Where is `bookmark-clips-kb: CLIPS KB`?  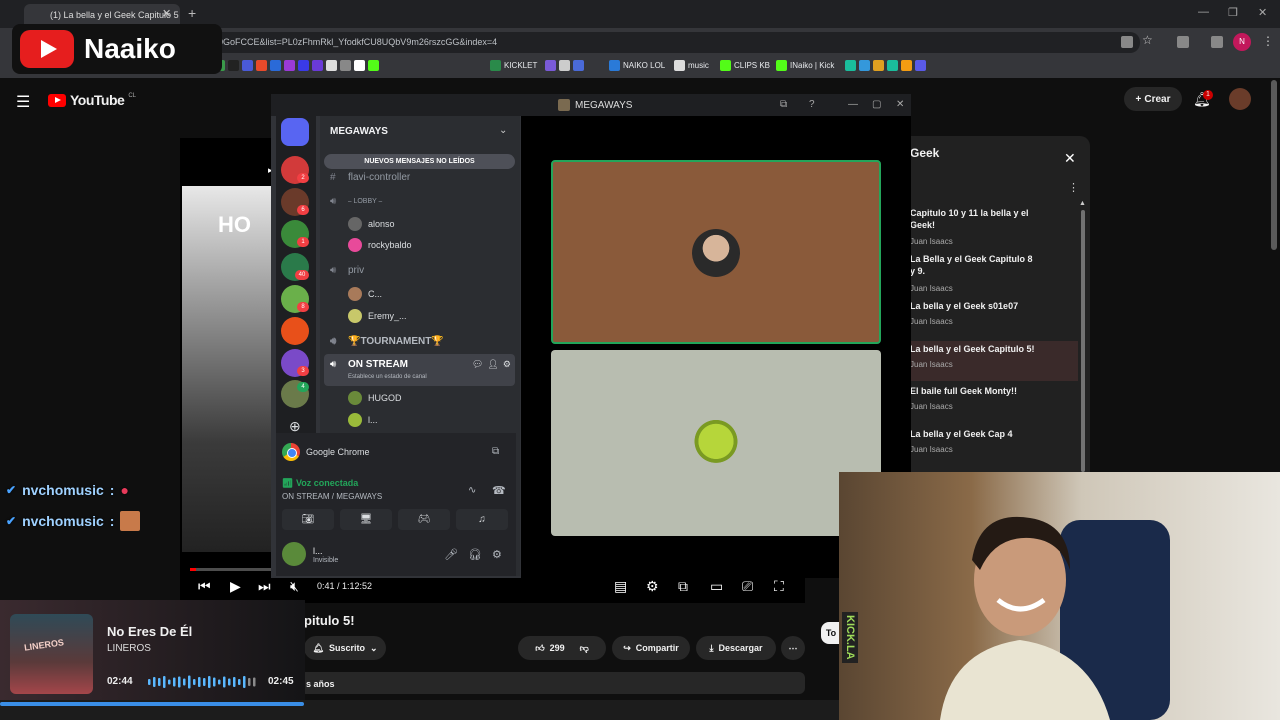
bookmark-clips-kb: CLIPS KB is located at coordinates (745, 65).